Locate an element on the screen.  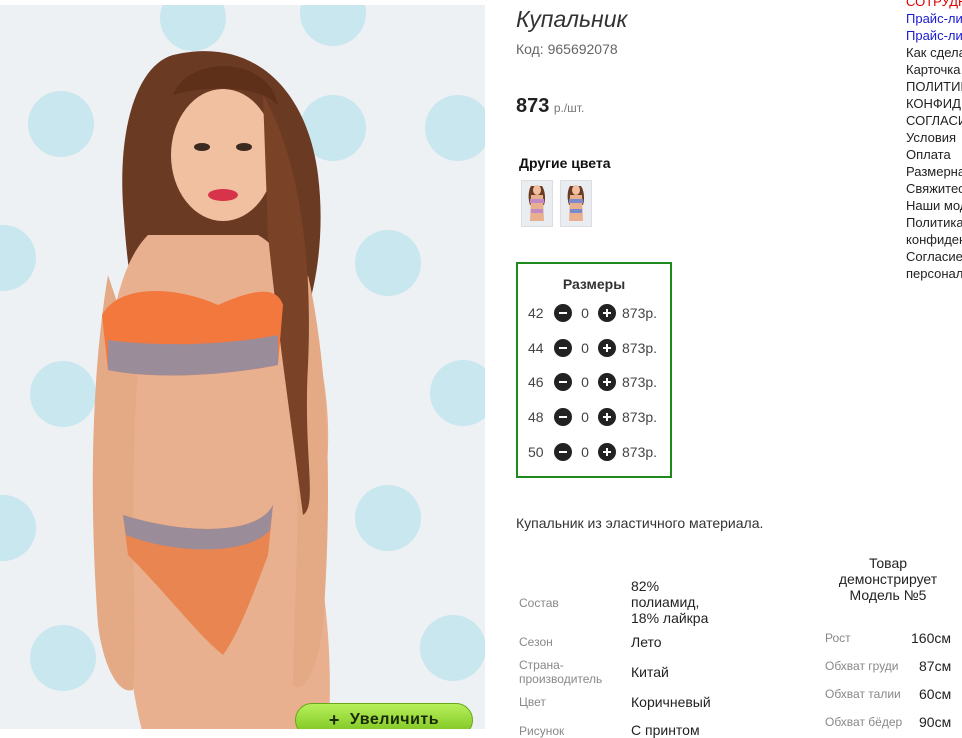
spec-label: Состав is located at coordinates (539, 603).